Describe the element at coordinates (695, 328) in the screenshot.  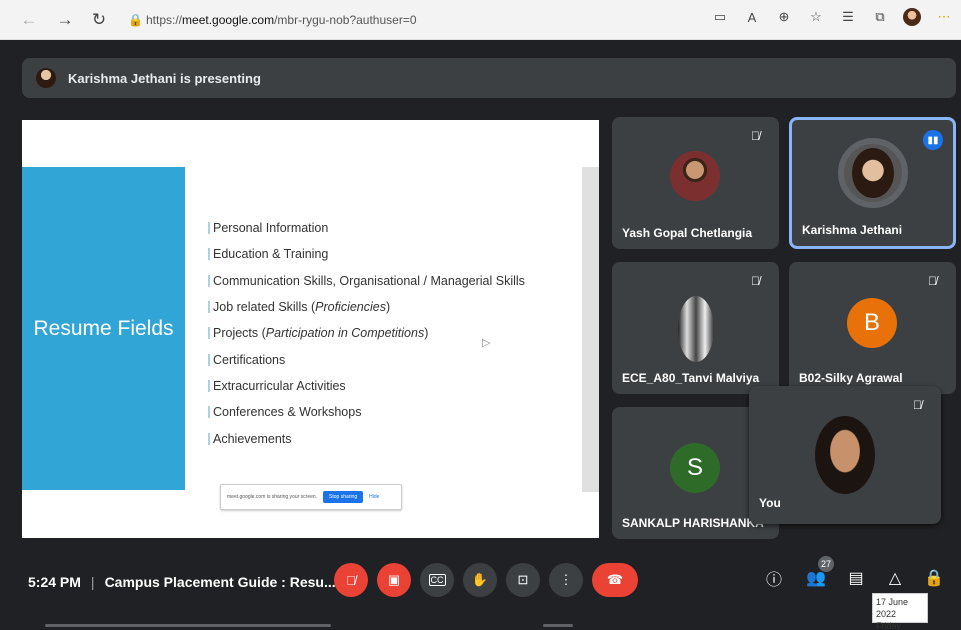
I see `participant-tile: 🎙̸ ECE_A80_Tanvi Malviya` at that location.